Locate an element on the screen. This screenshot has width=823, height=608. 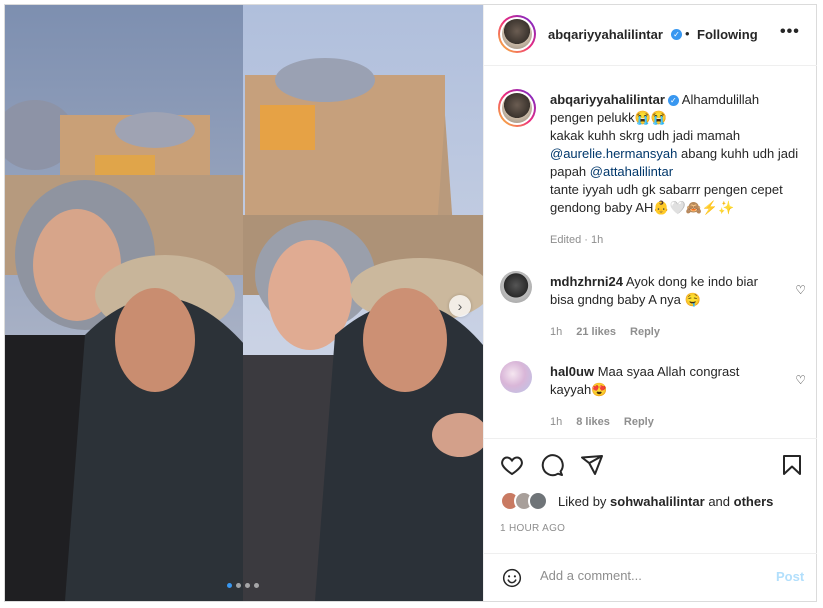
likes-summary: Liked by sohwahalilintar and others is located at coordinates (655, 502).